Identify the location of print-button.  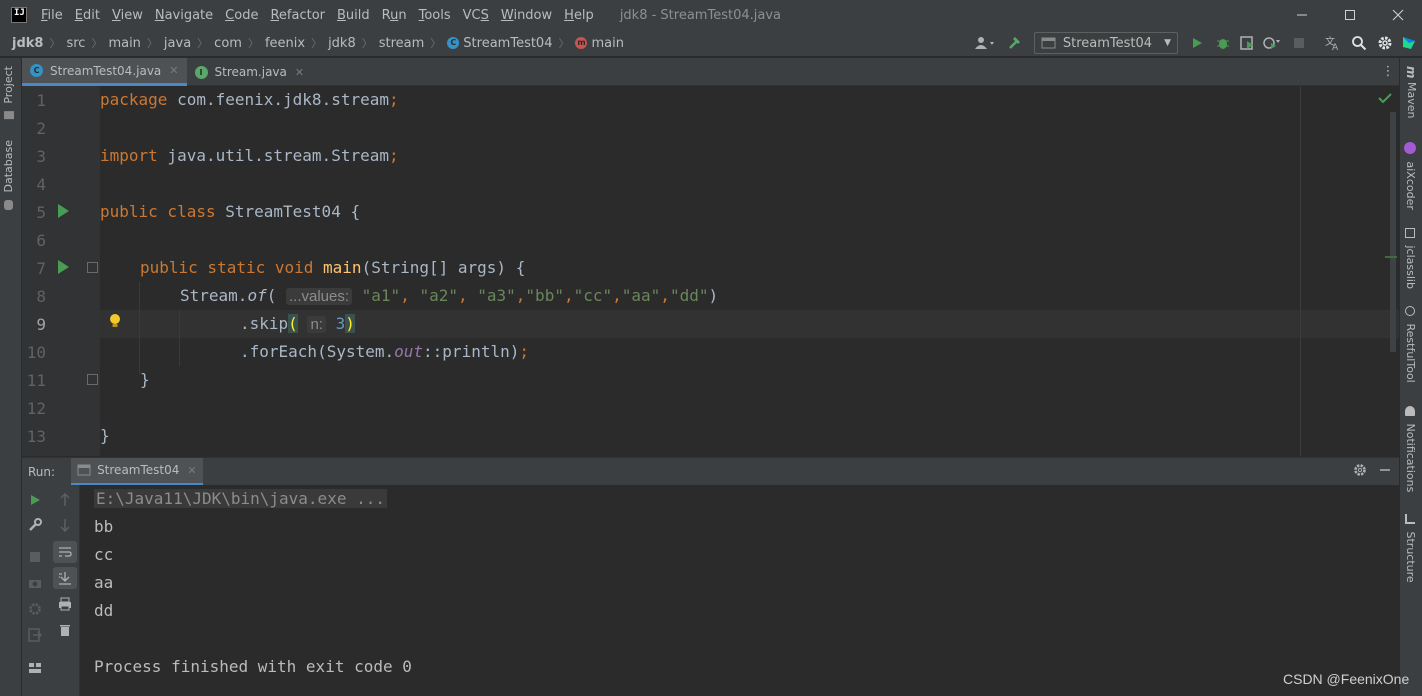
(65, 604).